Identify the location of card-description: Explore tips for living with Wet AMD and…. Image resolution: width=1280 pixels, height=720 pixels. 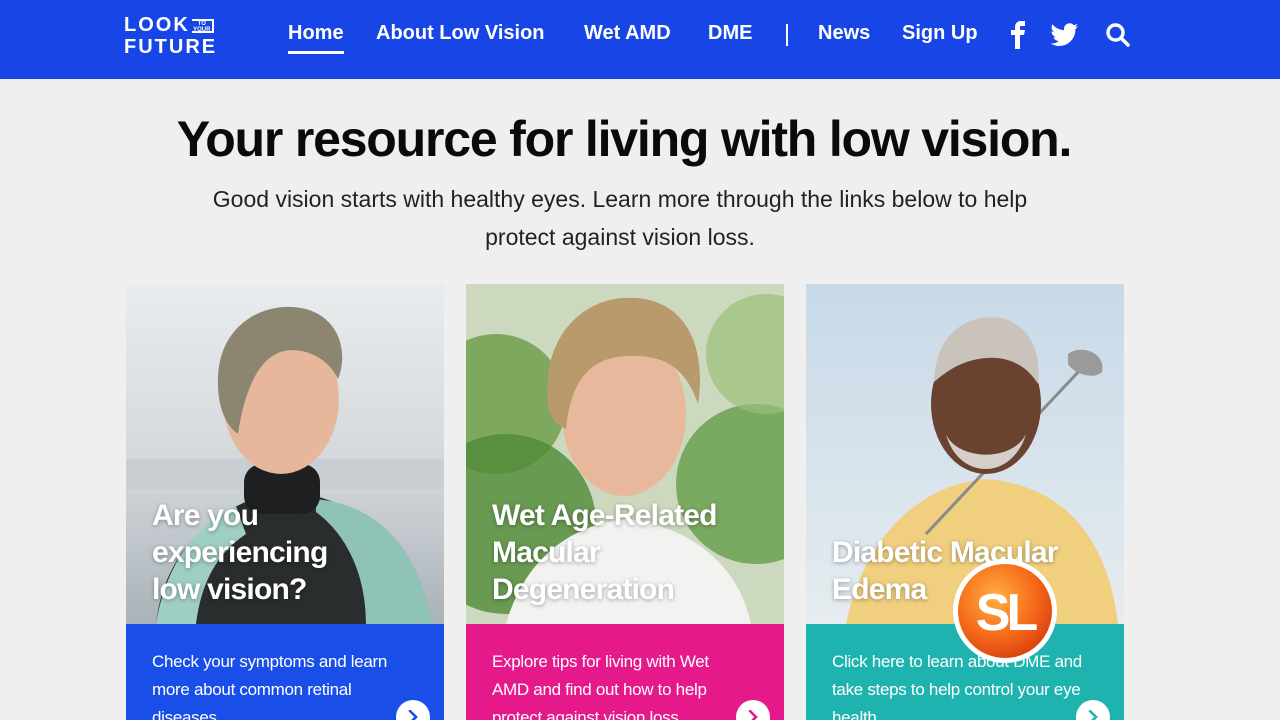
(600, 686).